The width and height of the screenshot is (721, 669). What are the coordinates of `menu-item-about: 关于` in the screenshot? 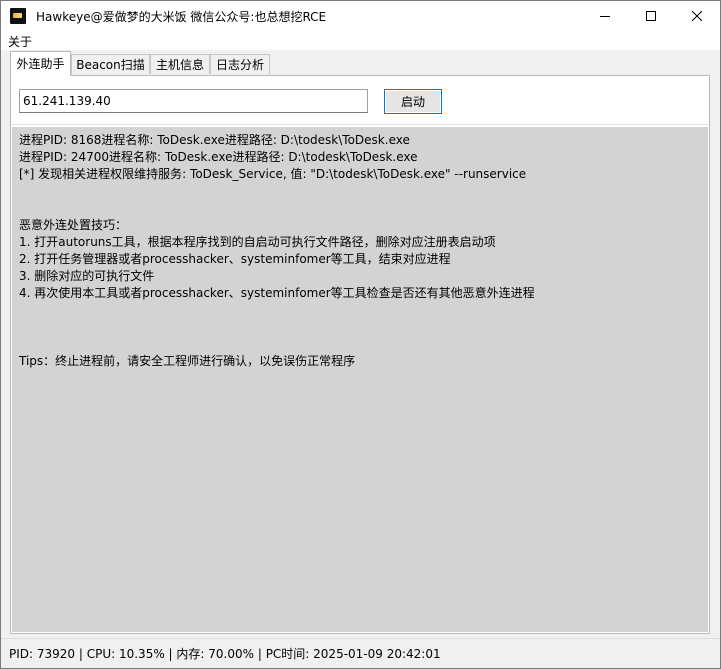 It's located at (20, 41).